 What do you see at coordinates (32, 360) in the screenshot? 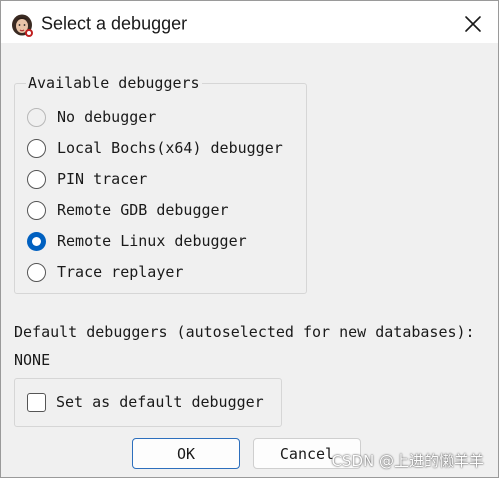
I see `default-debuggers-value: NONE` at bounding box center [32, 360].